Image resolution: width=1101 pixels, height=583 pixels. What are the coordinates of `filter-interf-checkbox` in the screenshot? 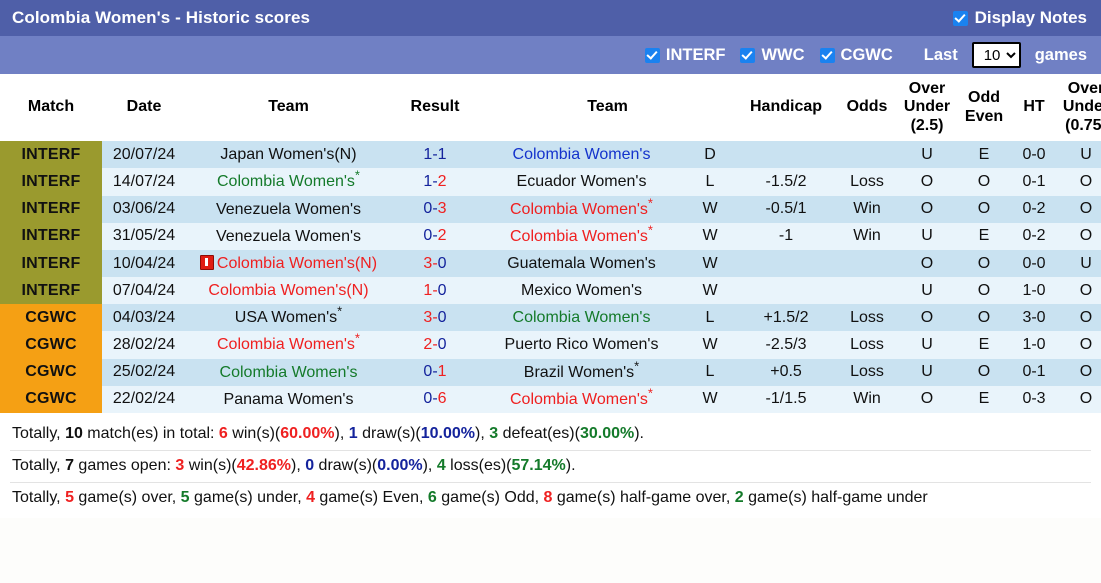 It's located at (652, 55).